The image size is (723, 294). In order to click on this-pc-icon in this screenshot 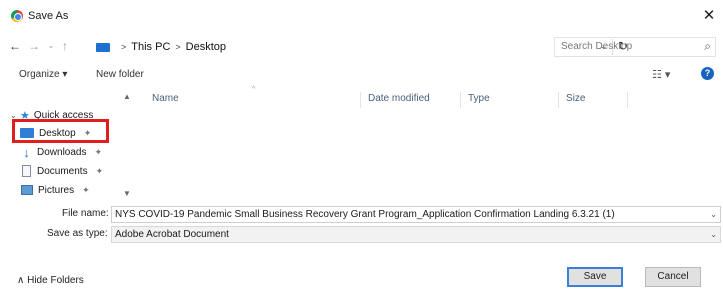, I will do `click(103, 47)`.